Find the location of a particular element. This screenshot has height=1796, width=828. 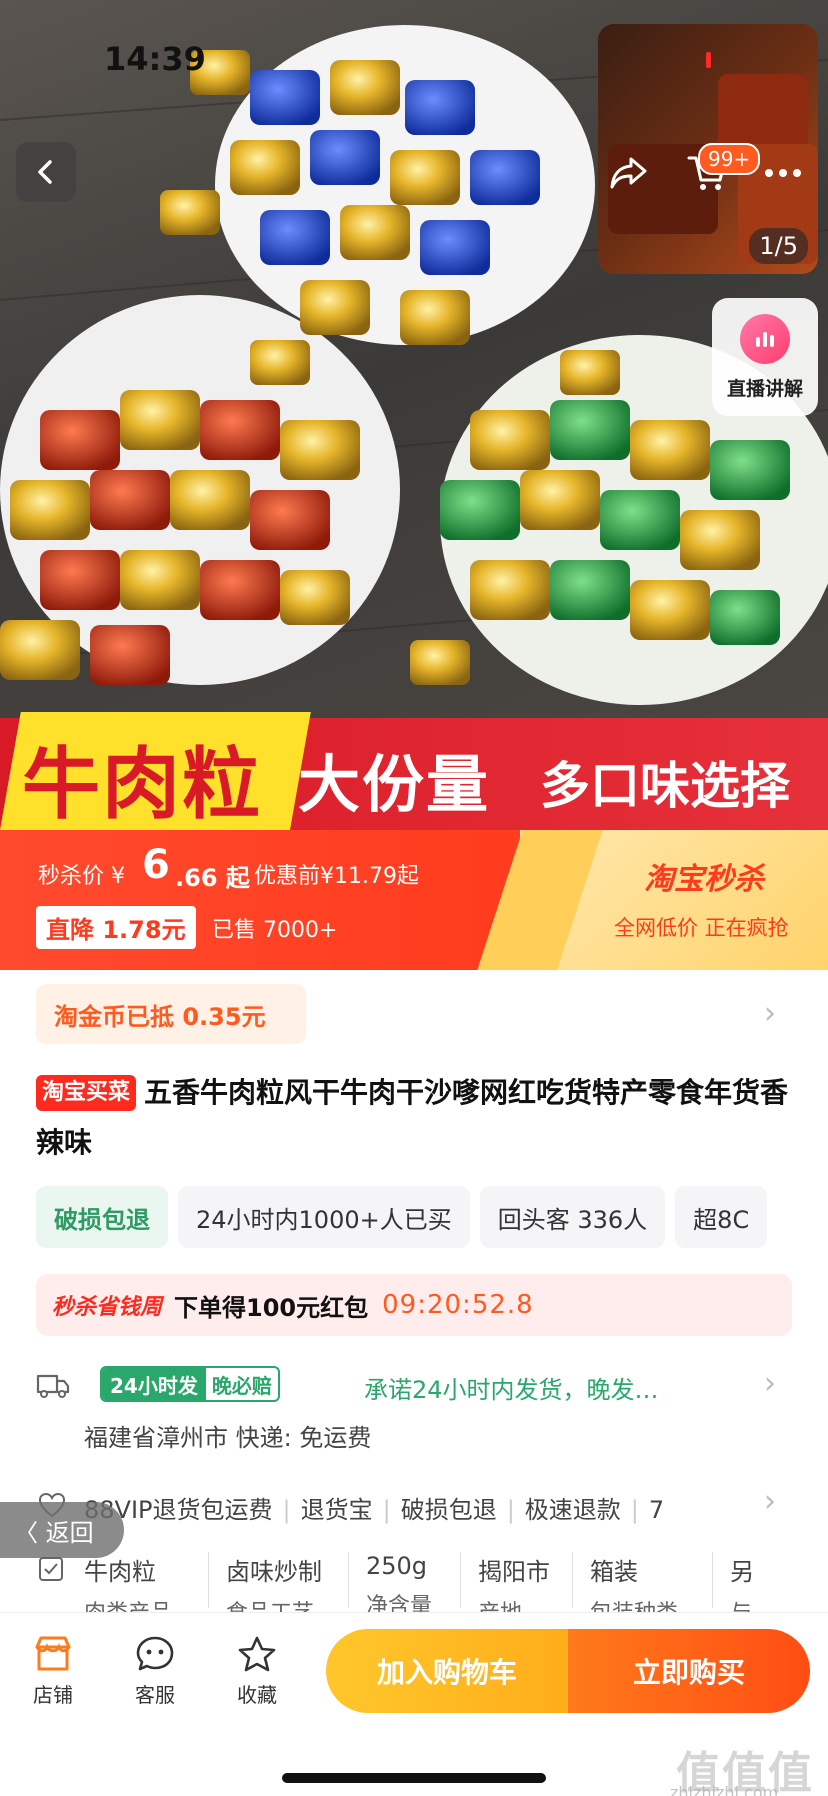

share-icon is located at coordinates (628, 173).